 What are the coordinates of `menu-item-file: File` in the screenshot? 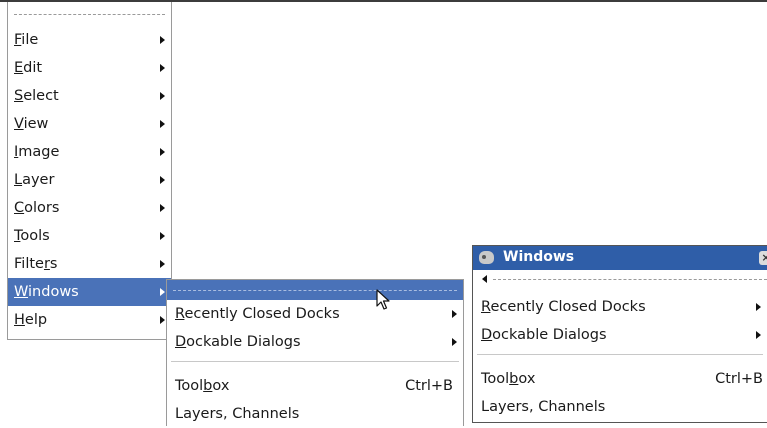 It's located at (89, 40).